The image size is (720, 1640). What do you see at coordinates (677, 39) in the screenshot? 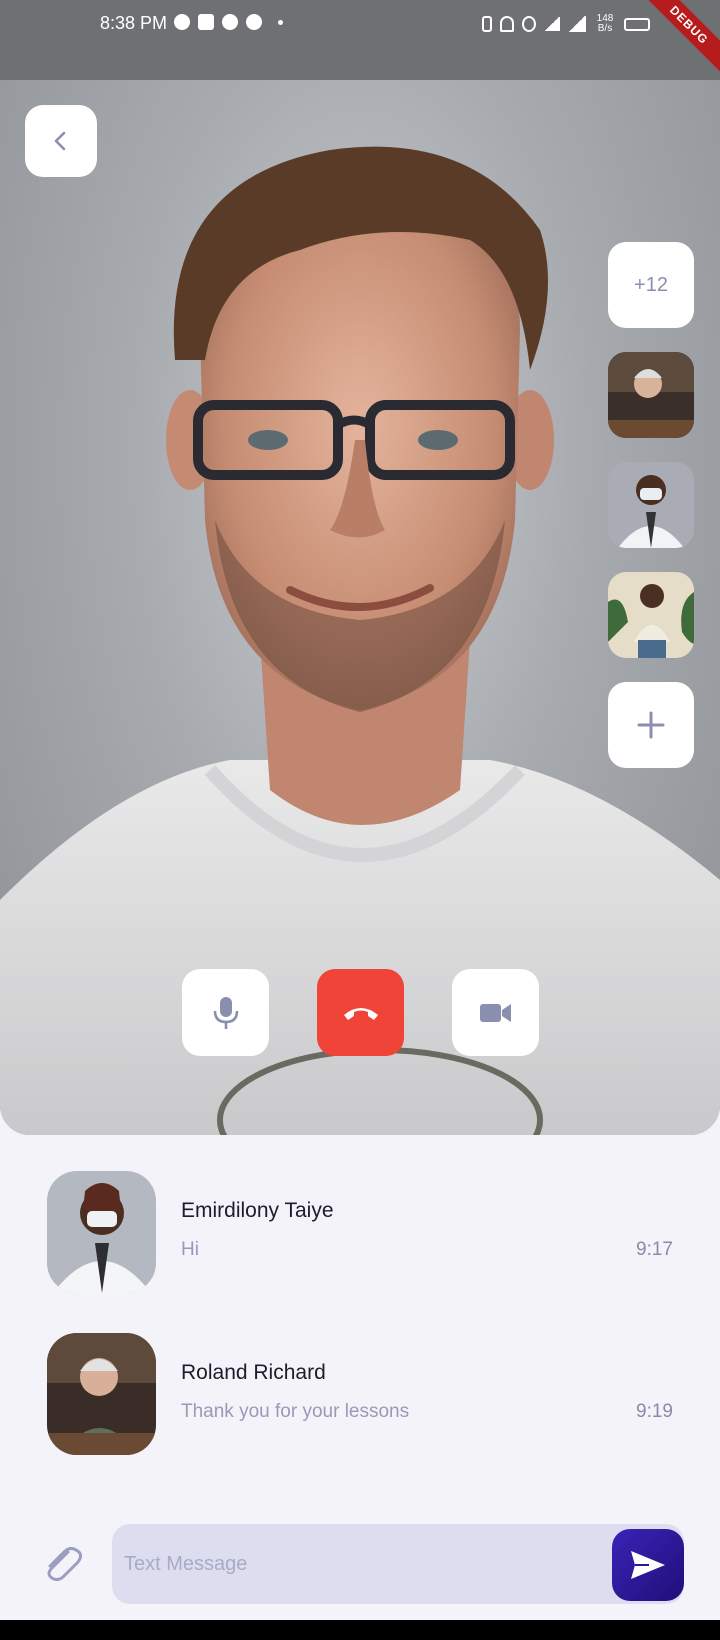
I see `debug-banner: DEBUG` at bounding box center [677, 39].